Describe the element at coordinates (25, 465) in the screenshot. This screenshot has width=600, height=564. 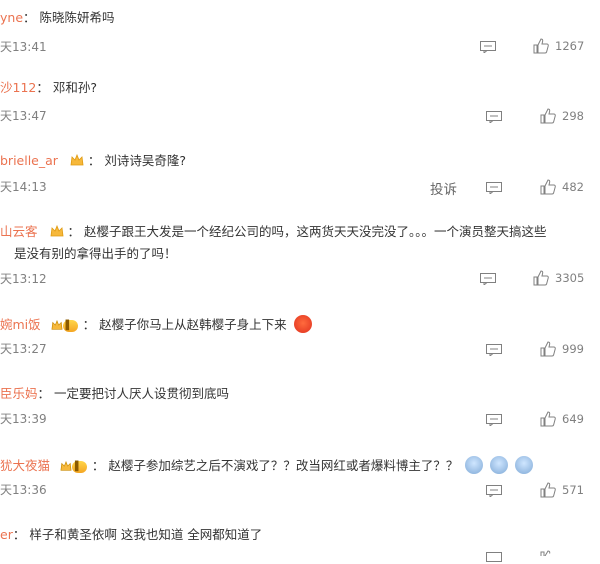
I see `username: 犹大夜猫` at that location.